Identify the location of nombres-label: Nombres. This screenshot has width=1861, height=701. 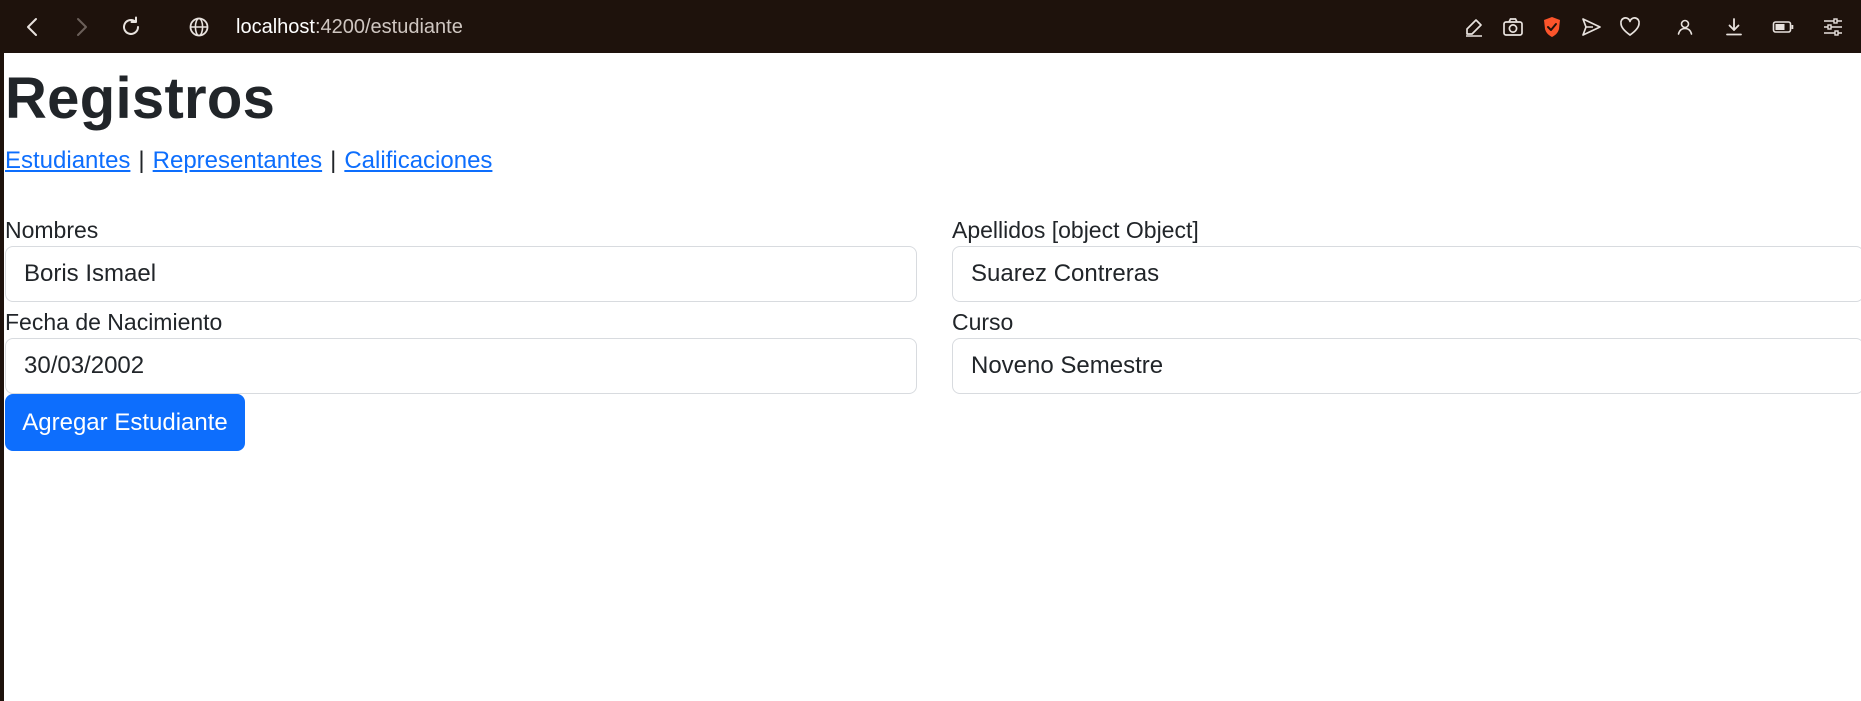
(52, 230).